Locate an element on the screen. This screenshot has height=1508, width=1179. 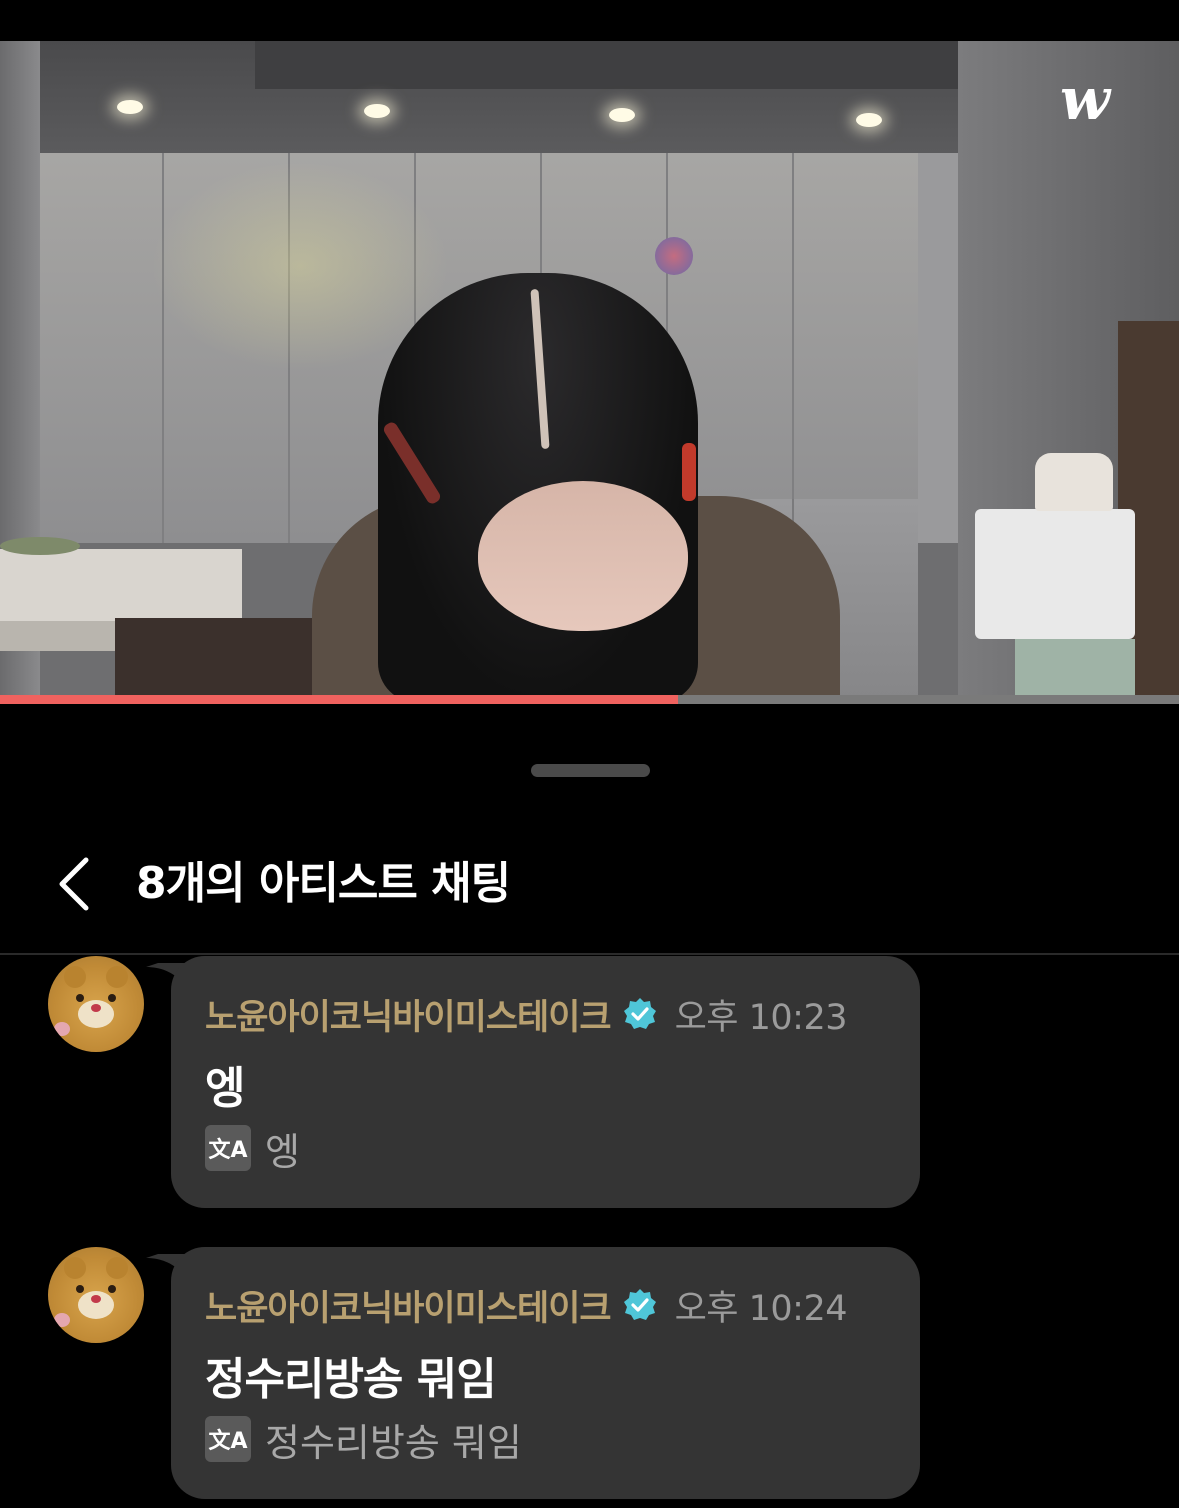
video-progress-bar is located at coordinates (589, 699).